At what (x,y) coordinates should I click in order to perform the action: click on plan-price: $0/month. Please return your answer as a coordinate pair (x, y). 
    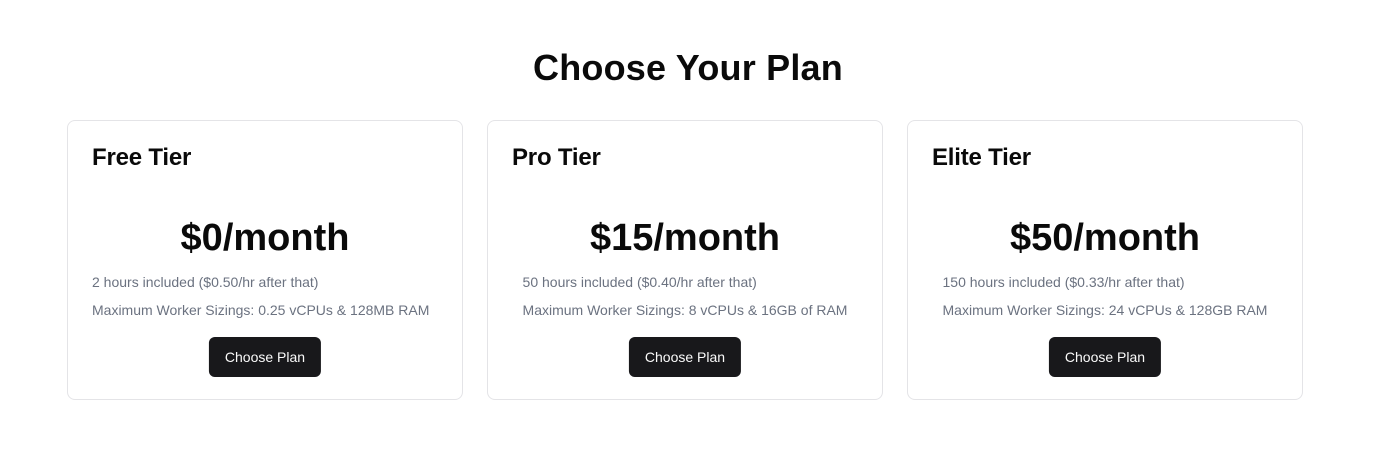
    Looking at the image, I should click on (265, 238).